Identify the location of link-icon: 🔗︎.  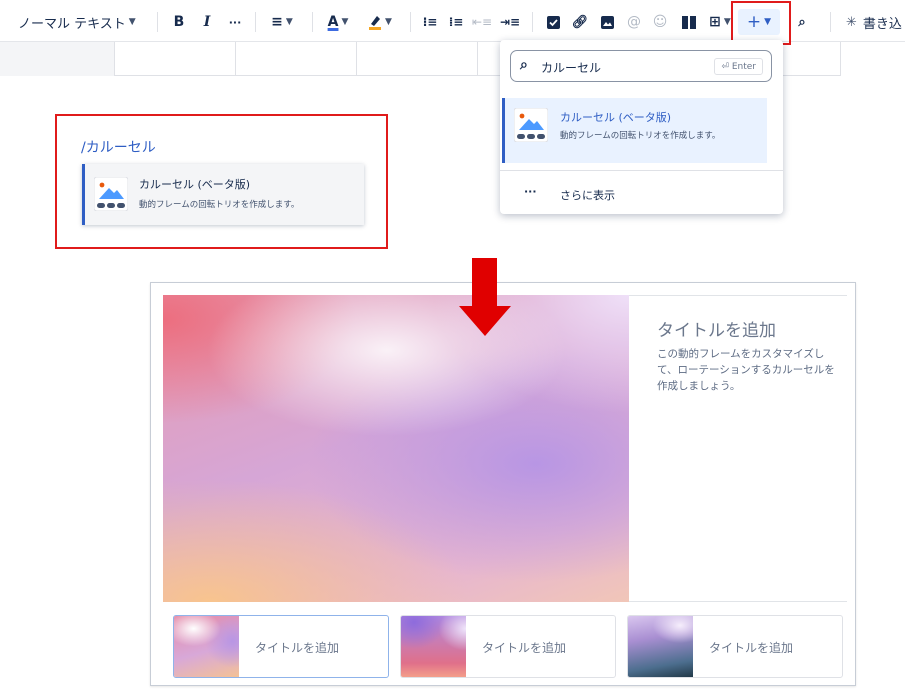
(580, 22).